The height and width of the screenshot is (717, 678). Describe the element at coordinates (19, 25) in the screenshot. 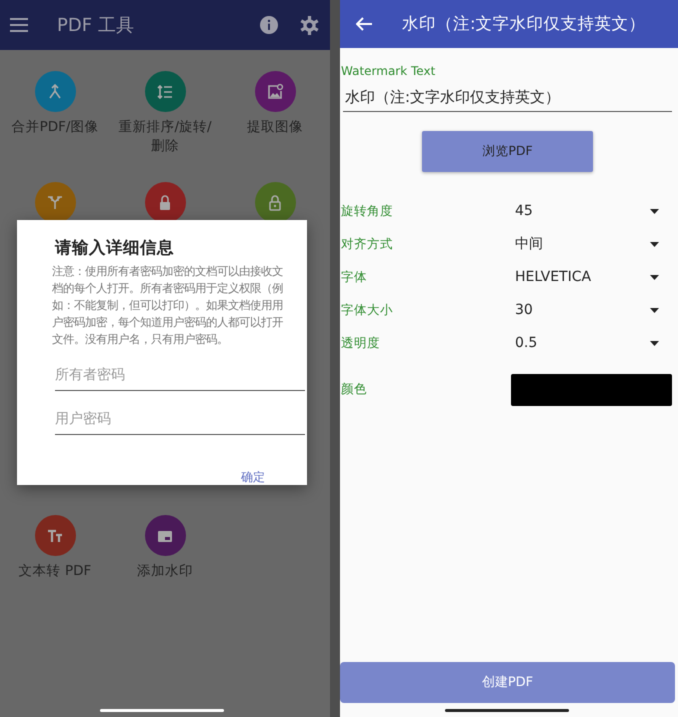

I see `menu-icon` at that location.